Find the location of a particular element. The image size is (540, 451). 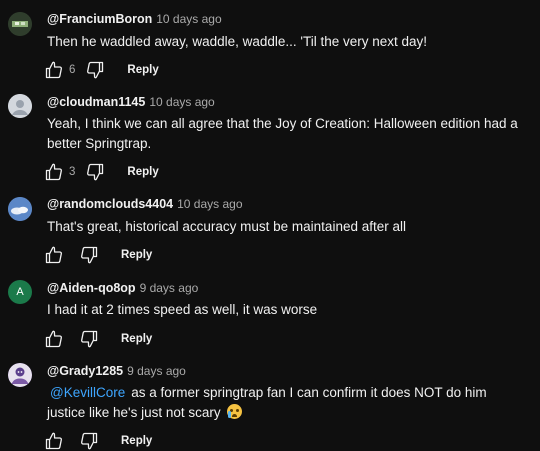

comment-header: @randomclouds4404 10 days ago is located at coordinates (145, 204).